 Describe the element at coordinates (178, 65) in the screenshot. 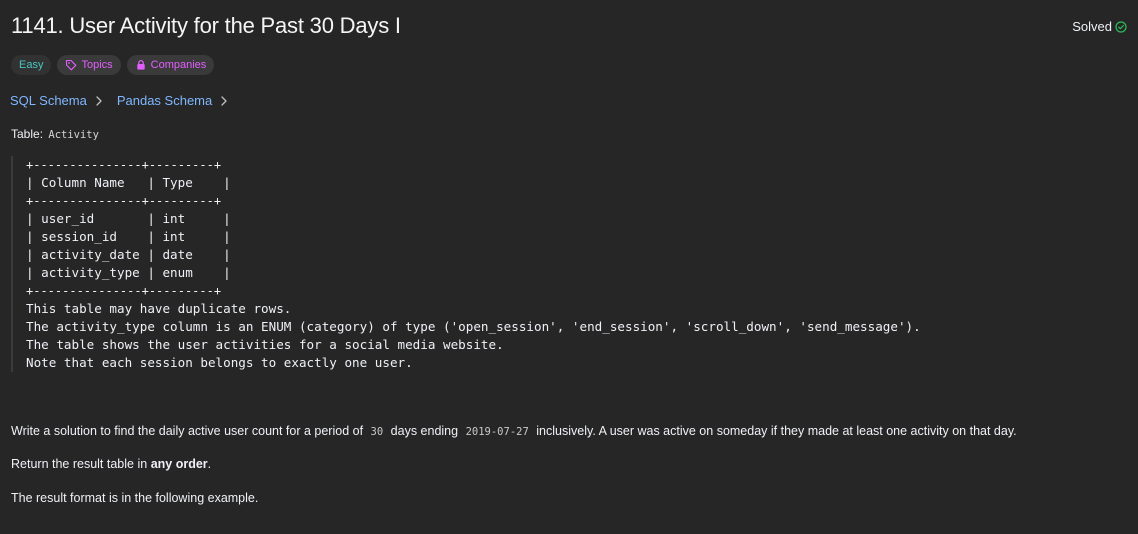

I see `companies-label: Companies` at that location.